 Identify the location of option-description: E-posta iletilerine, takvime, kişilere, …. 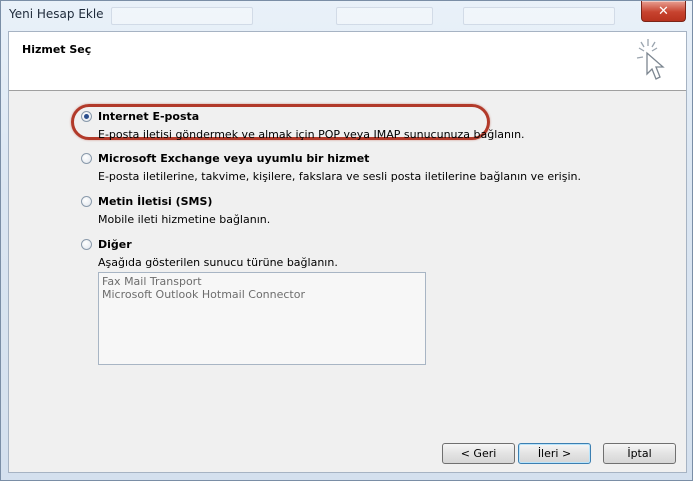
(339, 176).